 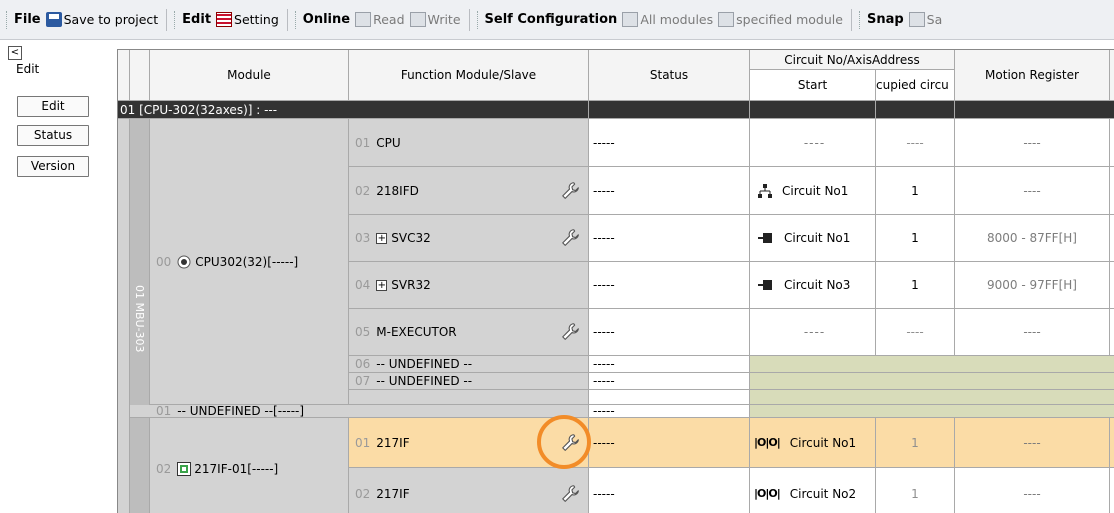 I want to click on table-setting-icon, so click(x=224, y=19).